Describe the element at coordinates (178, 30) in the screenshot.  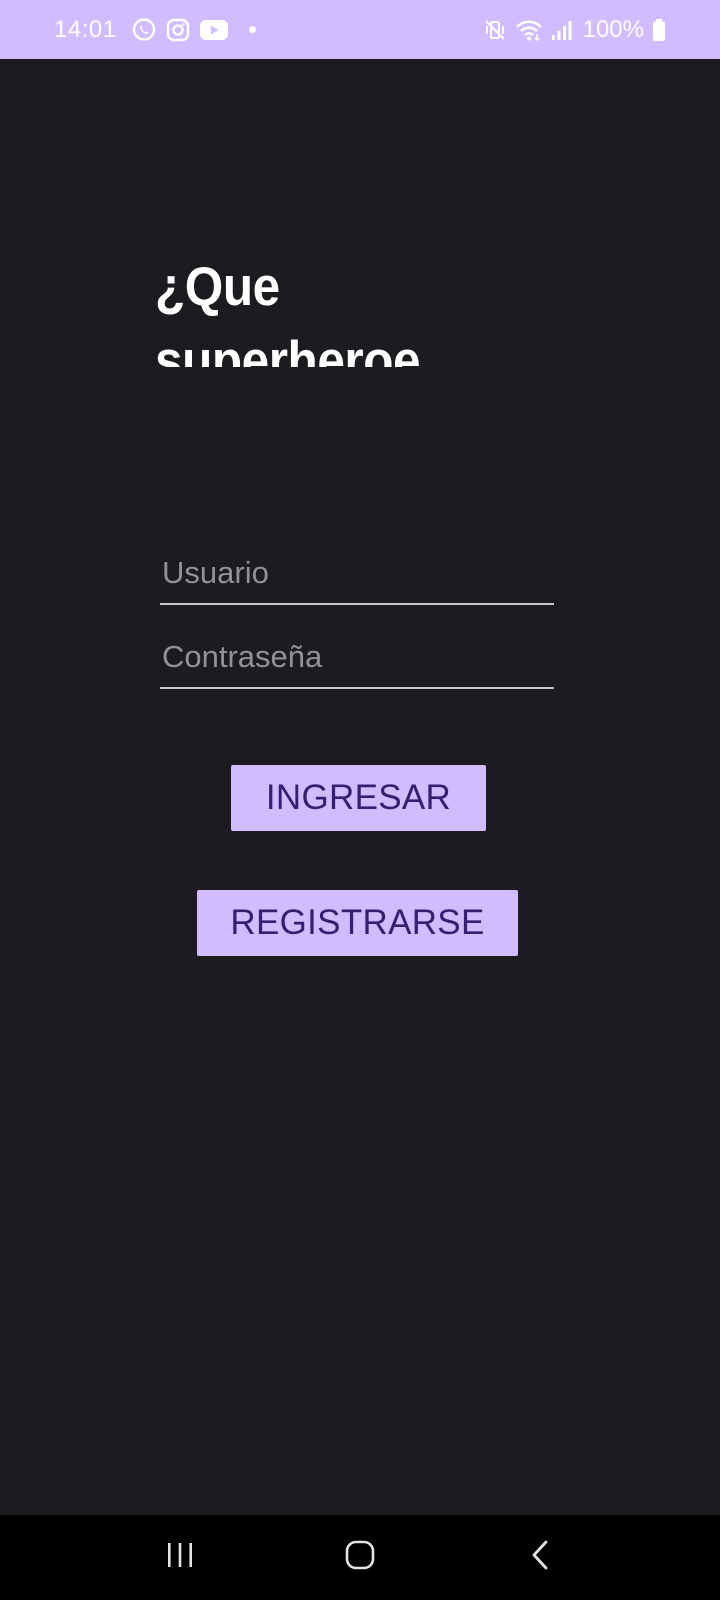
I see `instagram-icon` at that location.